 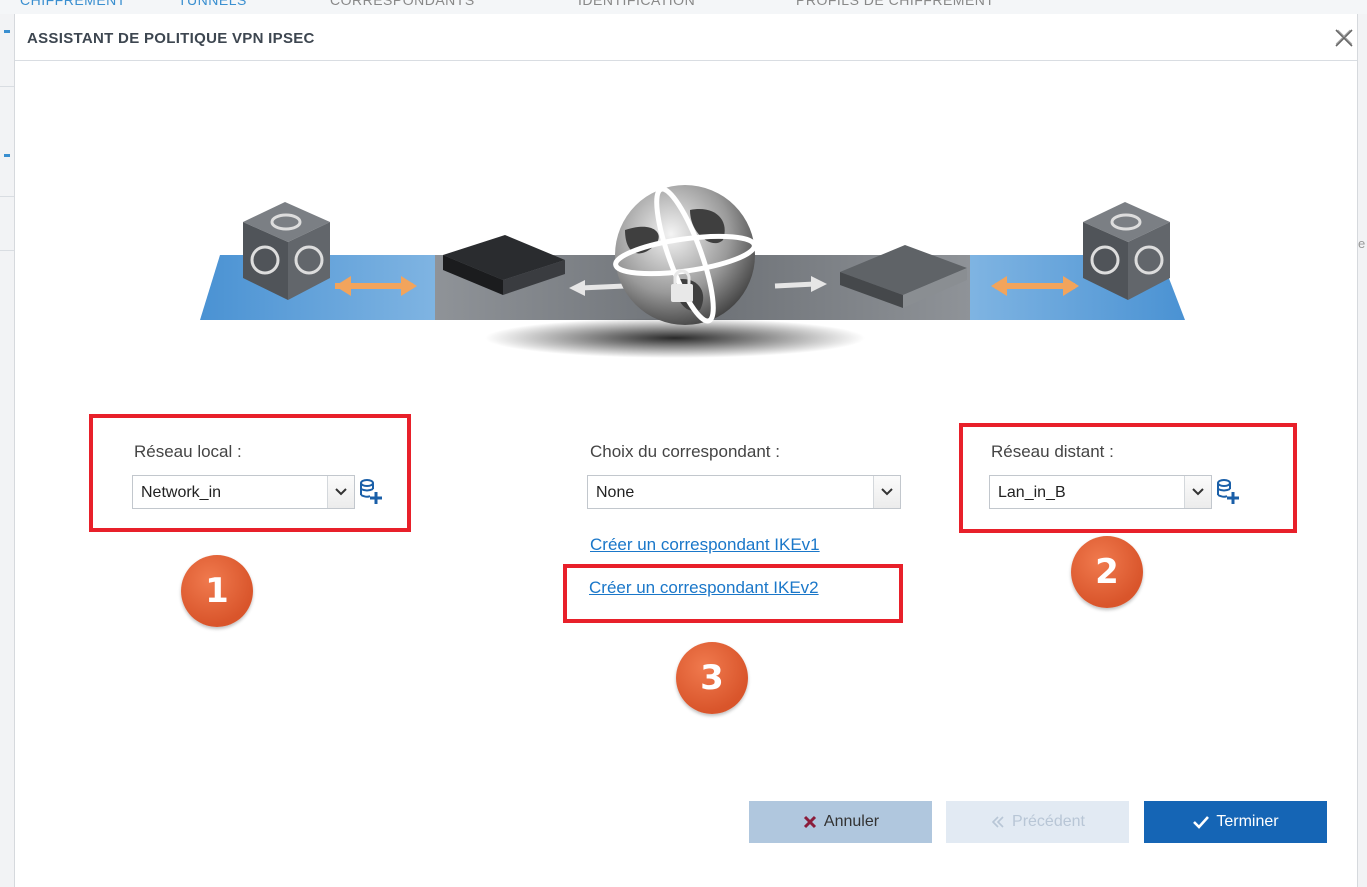 I want to click on previous-button: Précédent, so click(x=1037, y=822).